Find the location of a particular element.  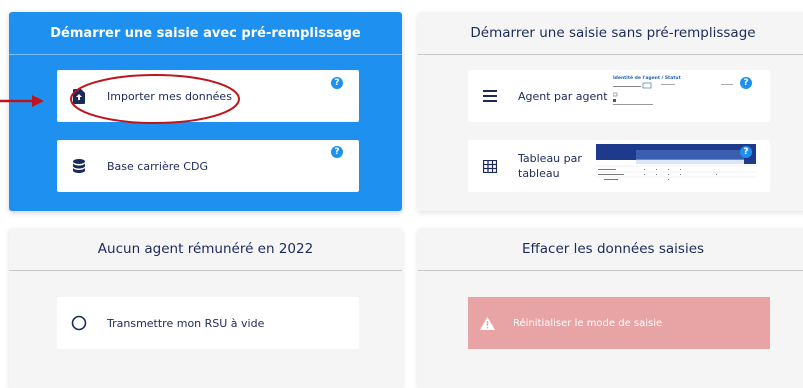

empty-rsu-card: Transmettre mon RSU à vide is located at coordinates (208, 323).